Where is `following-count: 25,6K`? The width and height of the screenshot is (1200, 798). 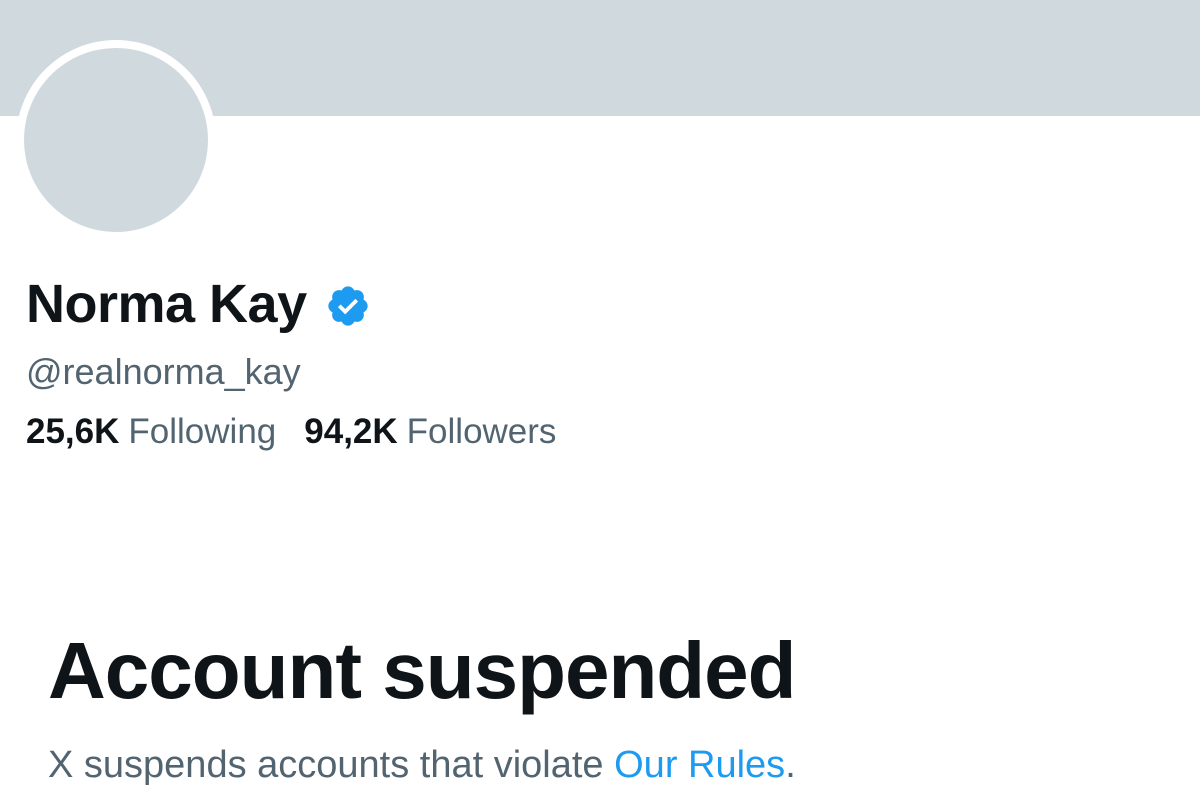
following-count: 25,6K is located at coordinates (73, 431).